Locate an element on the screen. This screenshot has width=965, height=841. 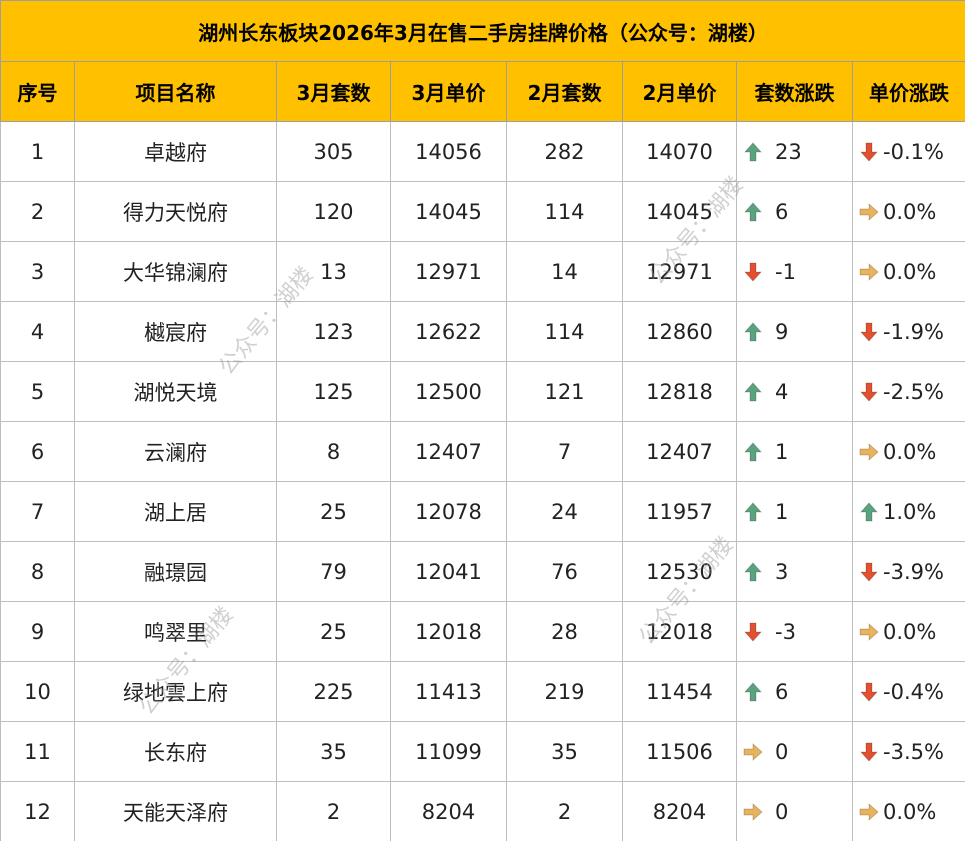
col-header-mar-count: 3月套数 is located at coordinates (333, 91).